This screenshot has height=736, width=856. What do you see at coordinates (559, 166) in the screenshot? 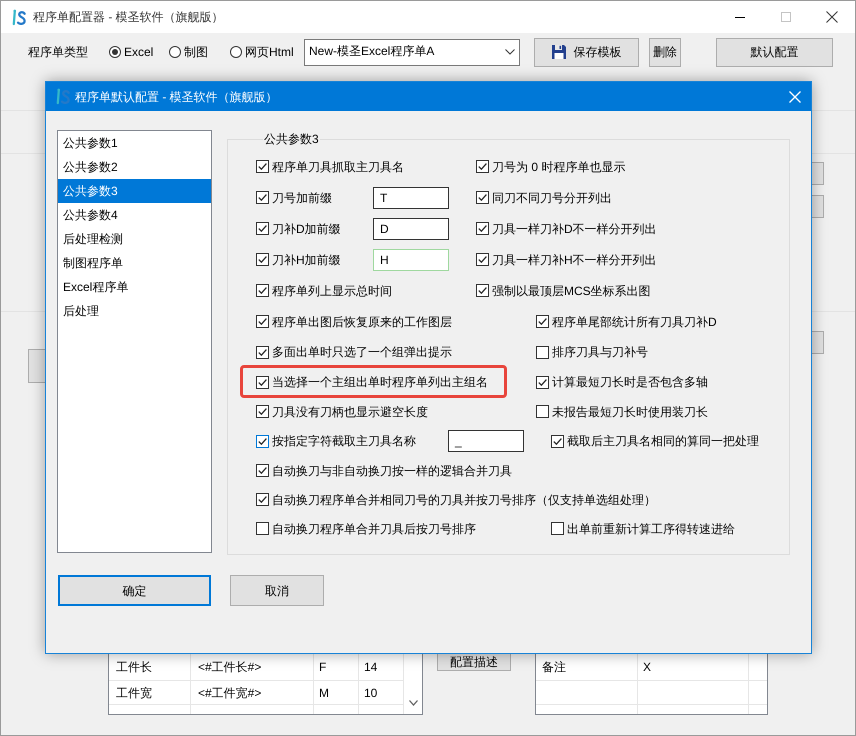
I see `checkbox-label: 刀号为 0 时程序单也显示` at bounding box center [559, 166].